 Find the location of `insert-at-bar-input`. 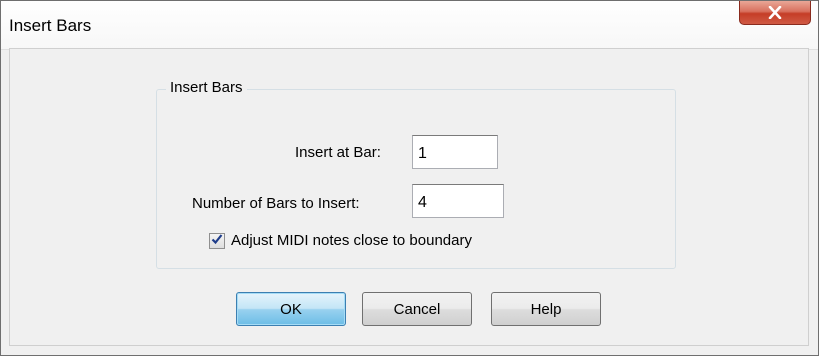

insert-at-bar-input is located at coordinates (455, 152).